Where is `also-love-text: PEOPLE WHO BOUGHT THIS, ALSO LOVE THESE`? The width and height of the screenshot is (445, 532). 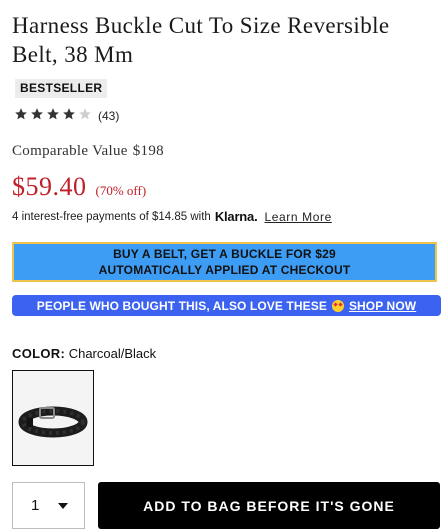
also-love-text: PEOPLE WHO BOUGHT THIS, ALSO LOVE THESE is located at coordinates (181, 305).